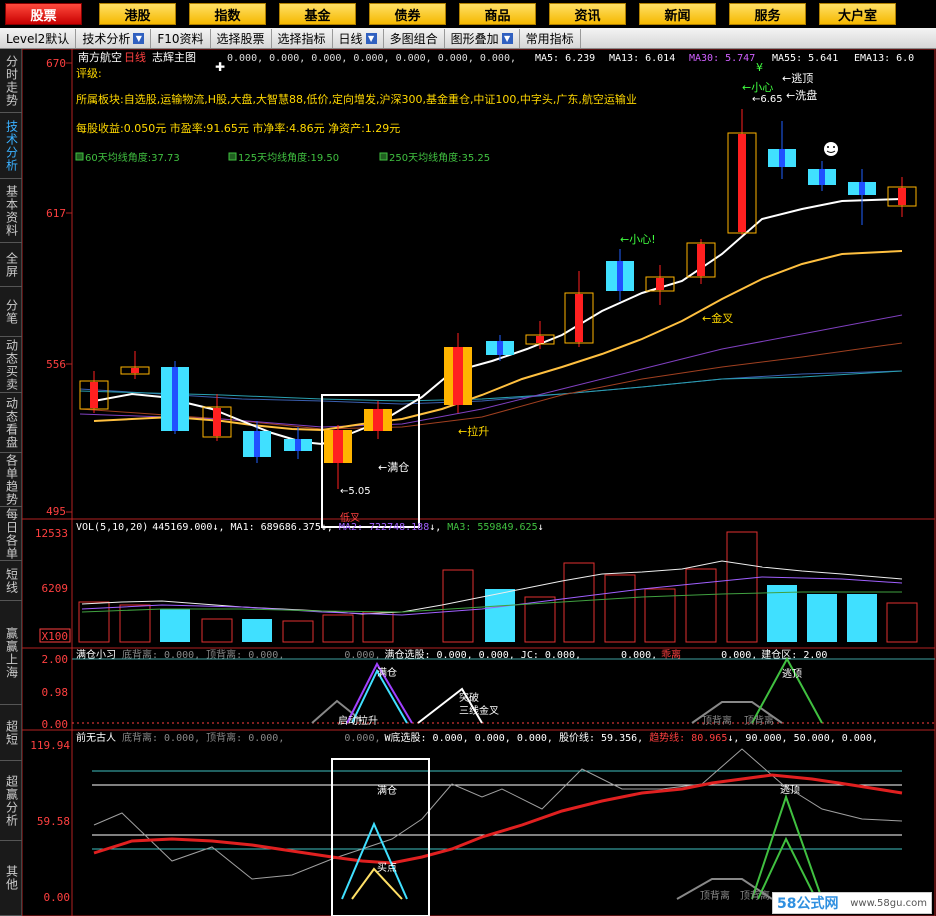 The height and width of the screenshot is (916, 936). Describe the element at coordinates (106, 38) in the screenshot. I see `toolbar-label: 技术分析` at that location.